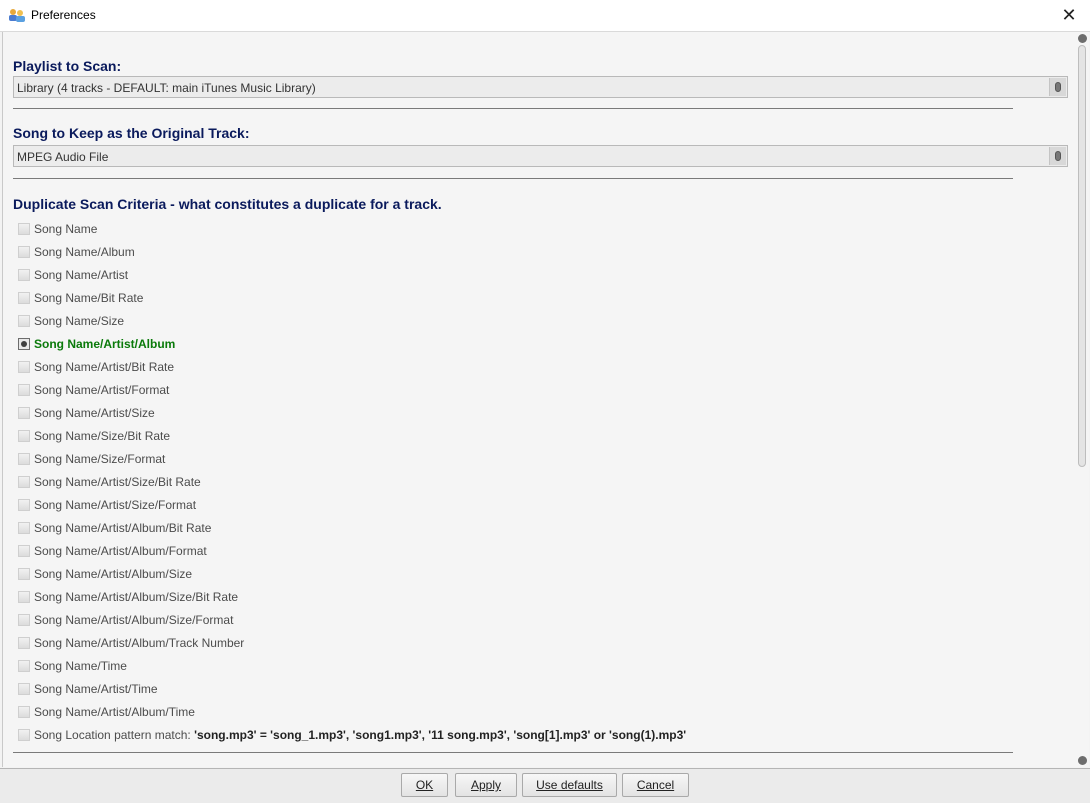 This screenshot has height=803, width=1090. What do you see at coordinates (117, 482) in the screenshot?
I see `criteria-label: Song Name/Artist/Size/Bit Rate` at bounding box center [117, 482].